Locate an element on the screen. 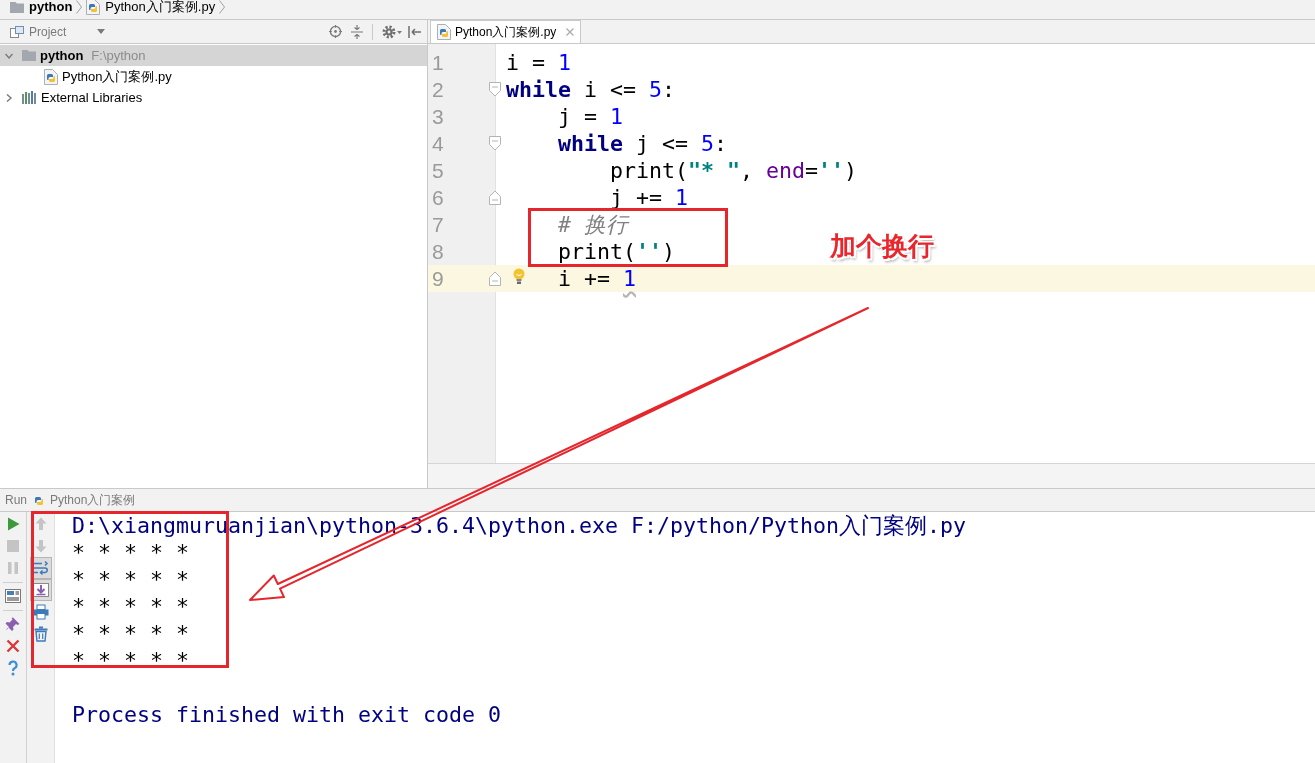 The height and width of the screenshot is (763, 1315). console-exit-message: Process finished with exit code 0 is located at coordinates (287, 714).